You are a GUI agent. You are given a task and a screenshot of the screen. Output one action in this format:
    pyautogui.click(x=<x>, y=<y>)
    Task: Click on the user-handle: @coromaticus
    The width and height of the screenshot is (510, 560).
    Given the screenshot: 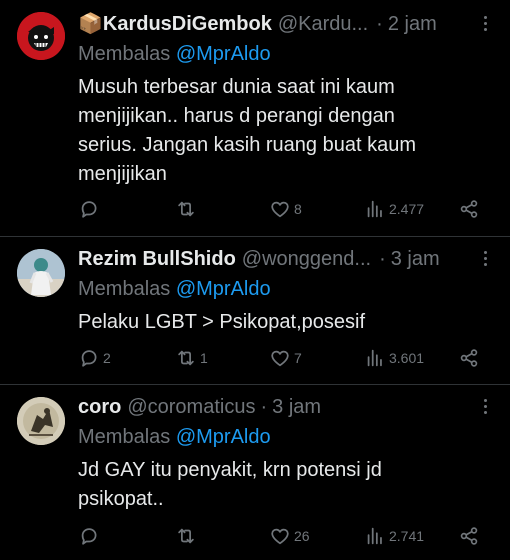 What is the action you would take?
    pyautogui.click(x=191, y=407)
    